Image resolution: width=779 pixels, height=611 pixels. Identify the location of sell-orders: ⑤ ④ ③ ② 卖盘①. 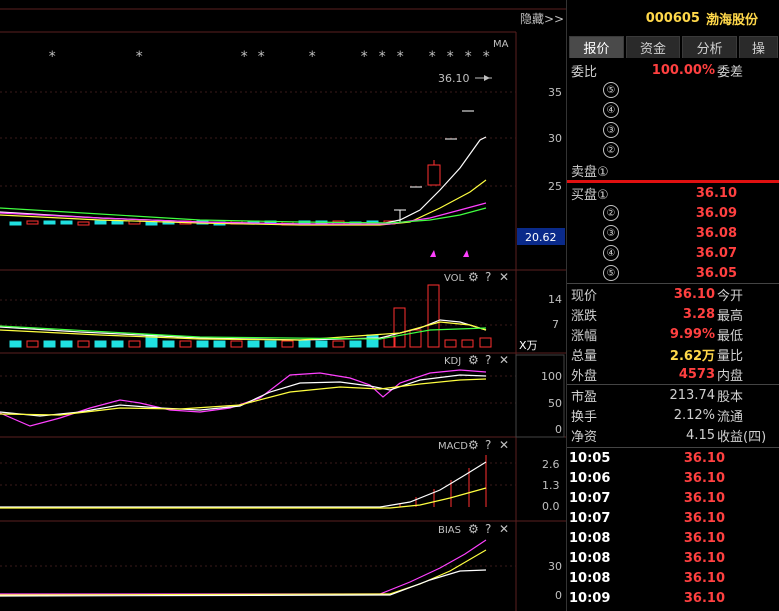
(673, 130).